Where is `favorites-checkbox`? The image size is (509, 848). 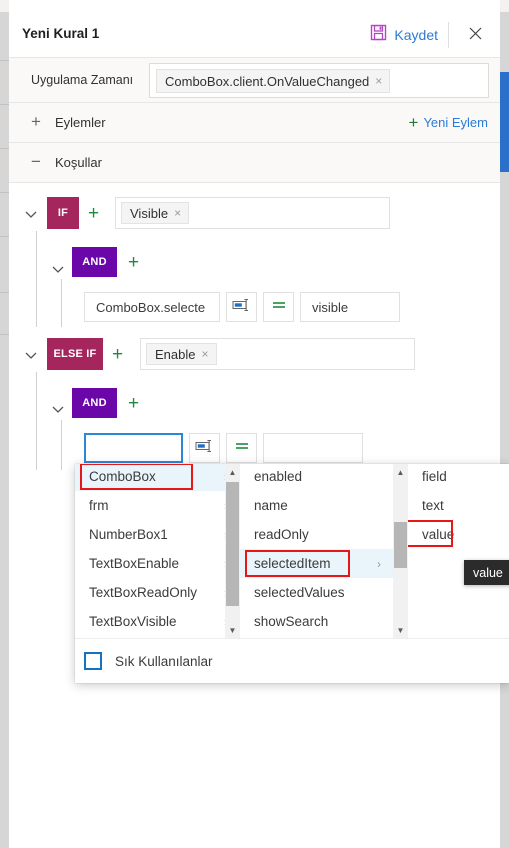 favorites-checkbox is located at coordinates (93, 661).